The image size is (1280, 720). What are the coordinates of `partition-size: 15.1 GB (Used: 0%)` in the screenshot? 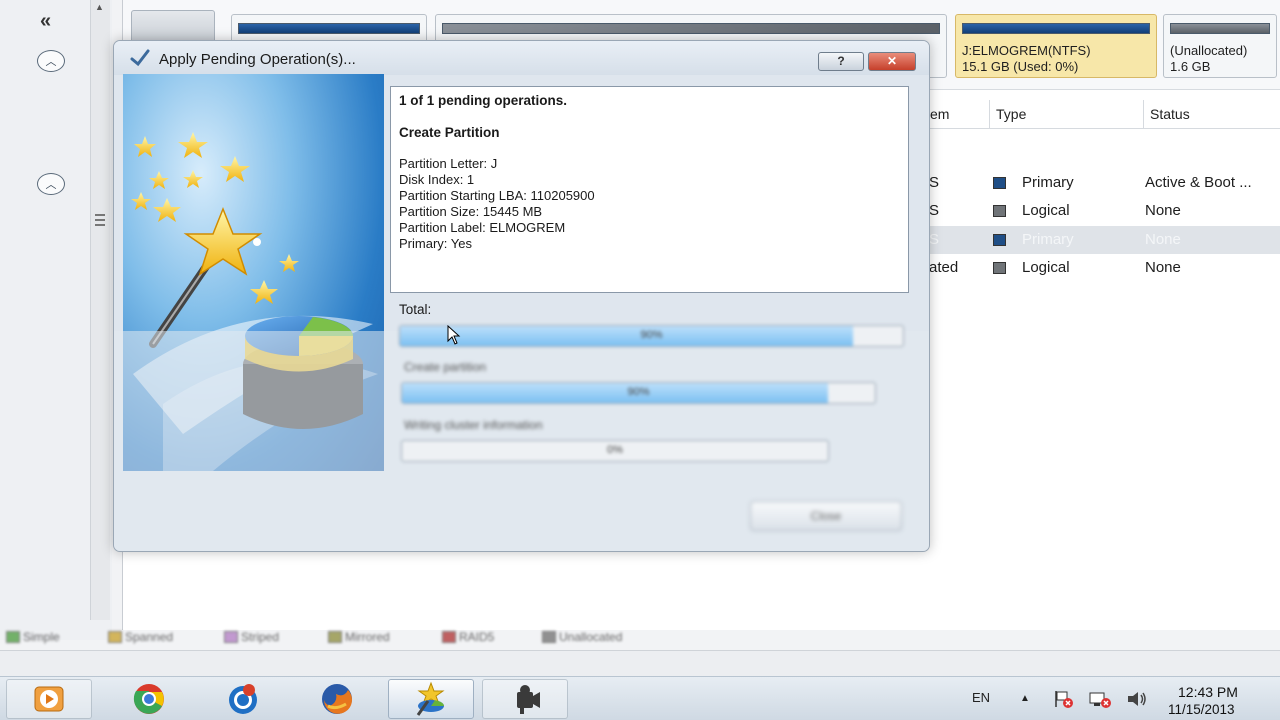 It's located at (1020, 66).